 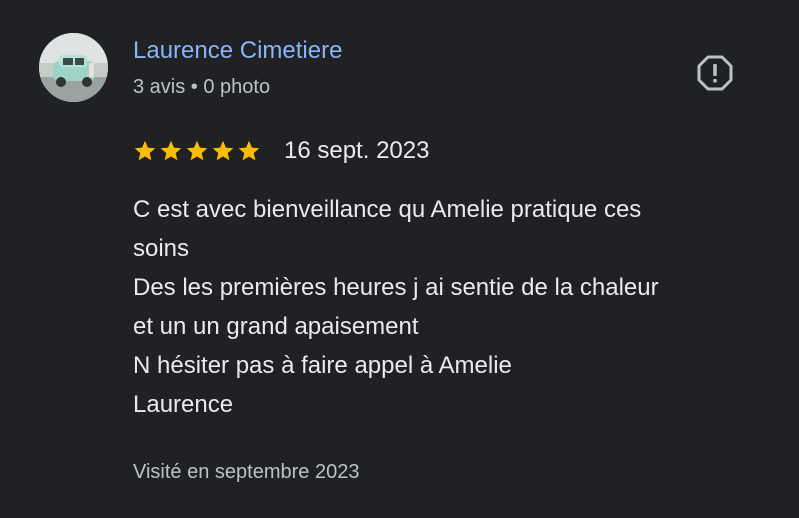 What do you see at coordinates (281, 151) in the screenshot?
I see `rating-row: 16 sept. 2023` at bounding box center [281, 151].